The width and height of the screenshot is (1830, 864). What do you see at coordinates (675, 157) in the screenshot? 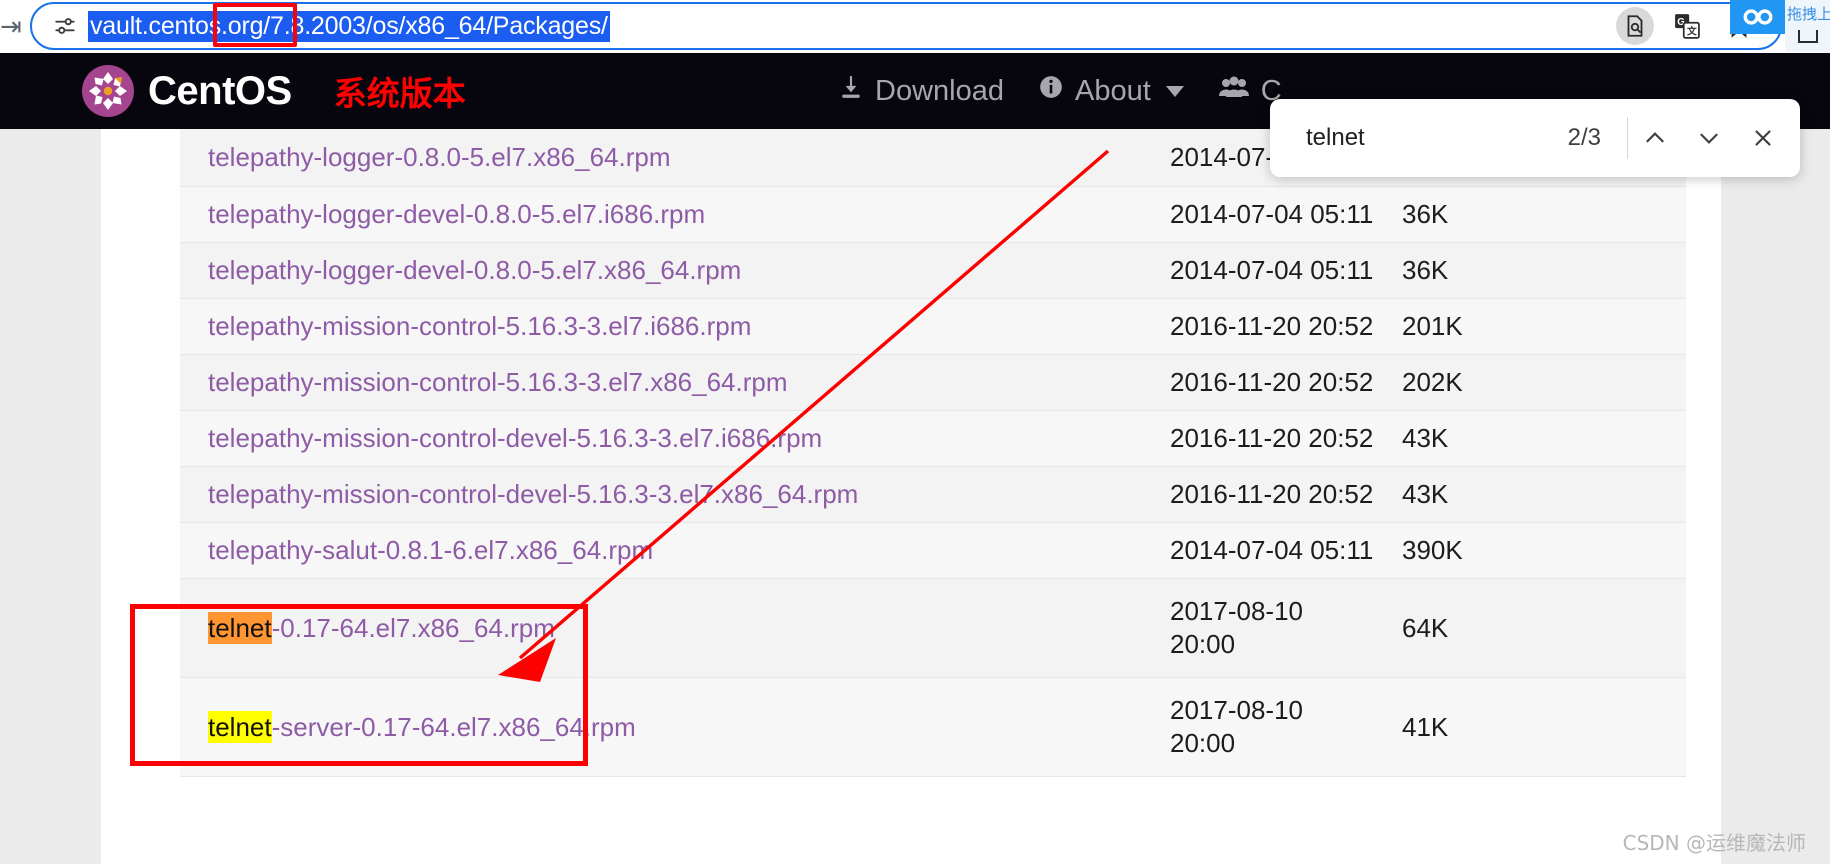
I see `package-link: telepathy-logger-0.8.0-5.el7.x86_64.rpm` at bounding box center [675, 157].